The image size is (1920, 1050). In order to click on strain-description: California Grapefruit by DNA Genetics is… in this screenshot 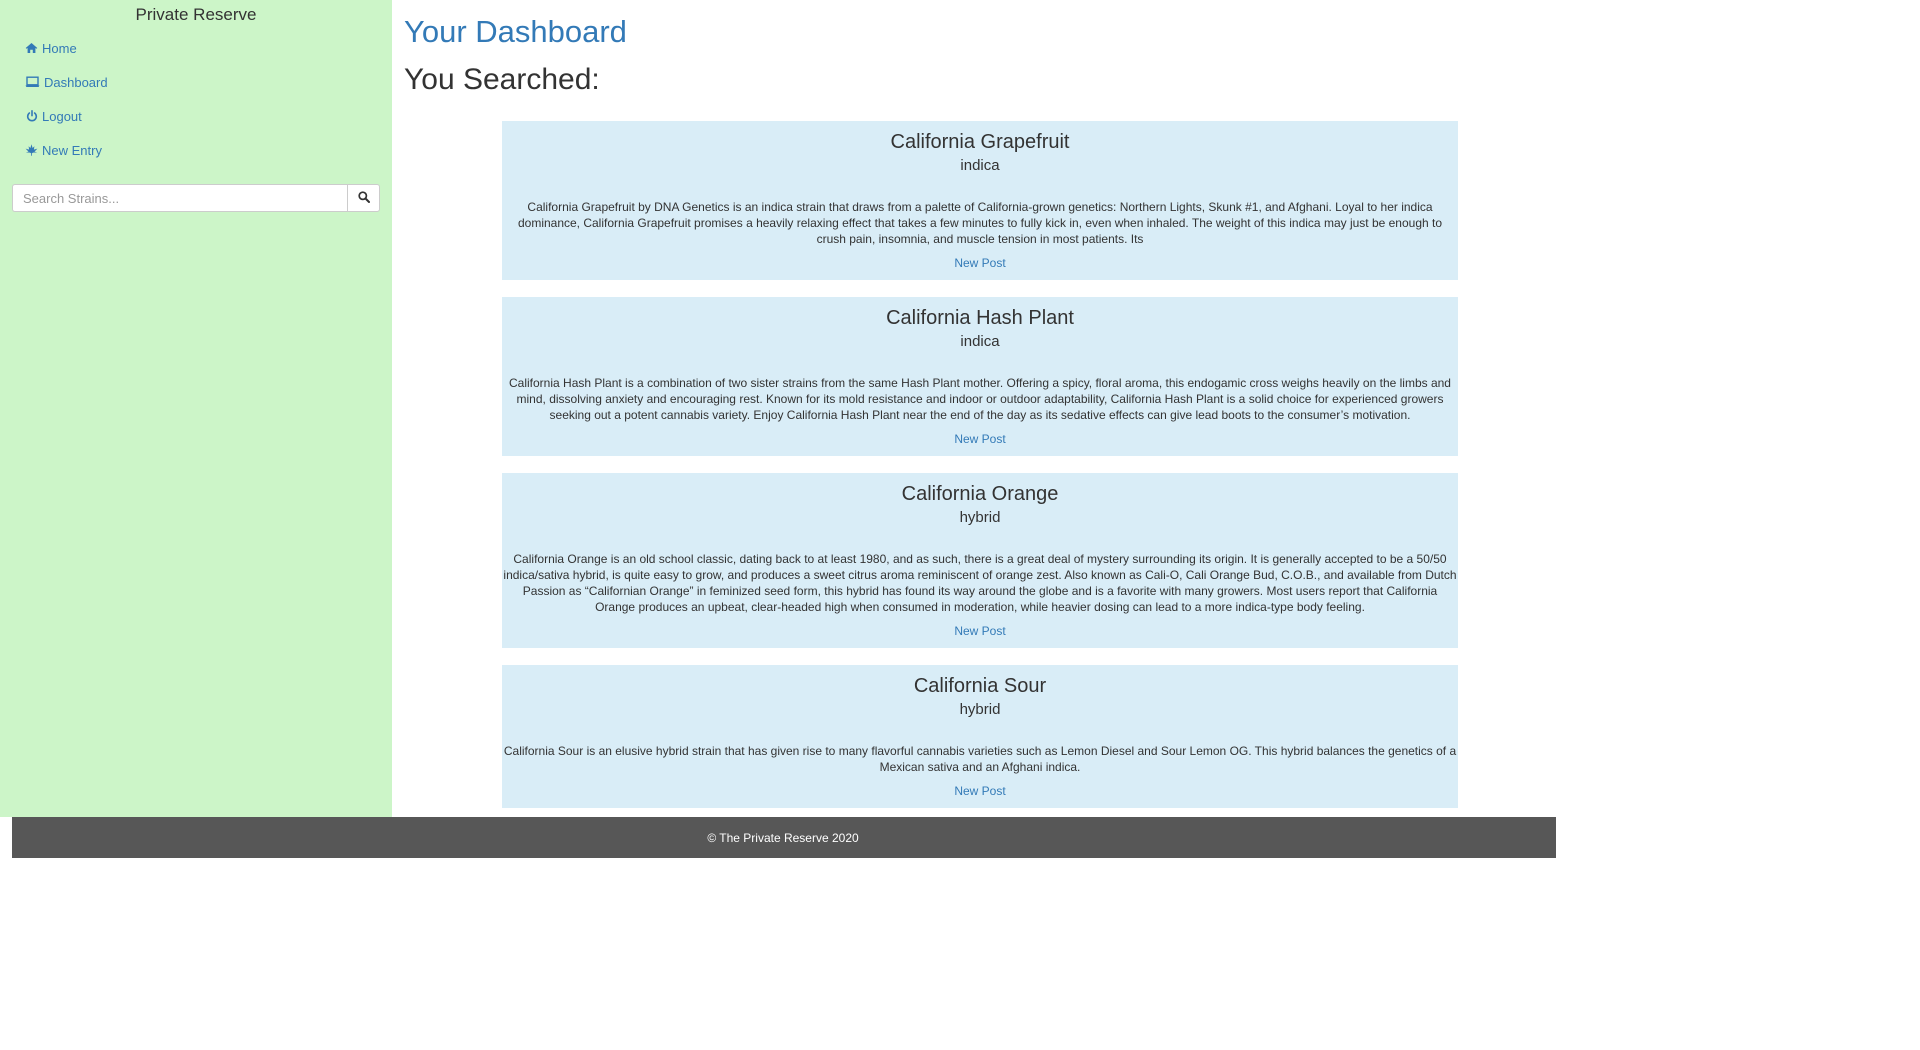, I will do `click(980, 223)`.